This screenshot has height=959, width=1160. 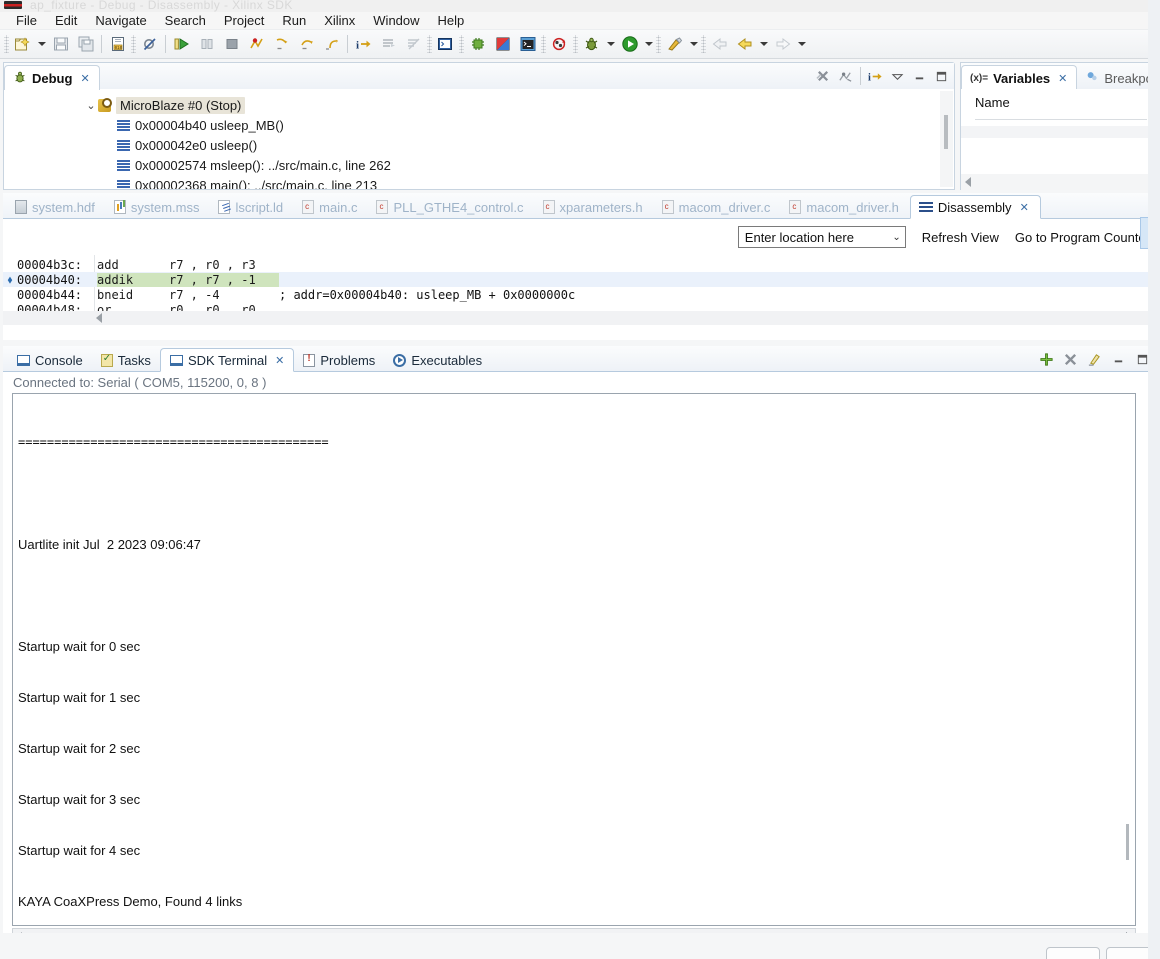 What do you see at coordinates (845, 76) in the screenshot?
I see `connect-icon` at bounding box center [845, 76].